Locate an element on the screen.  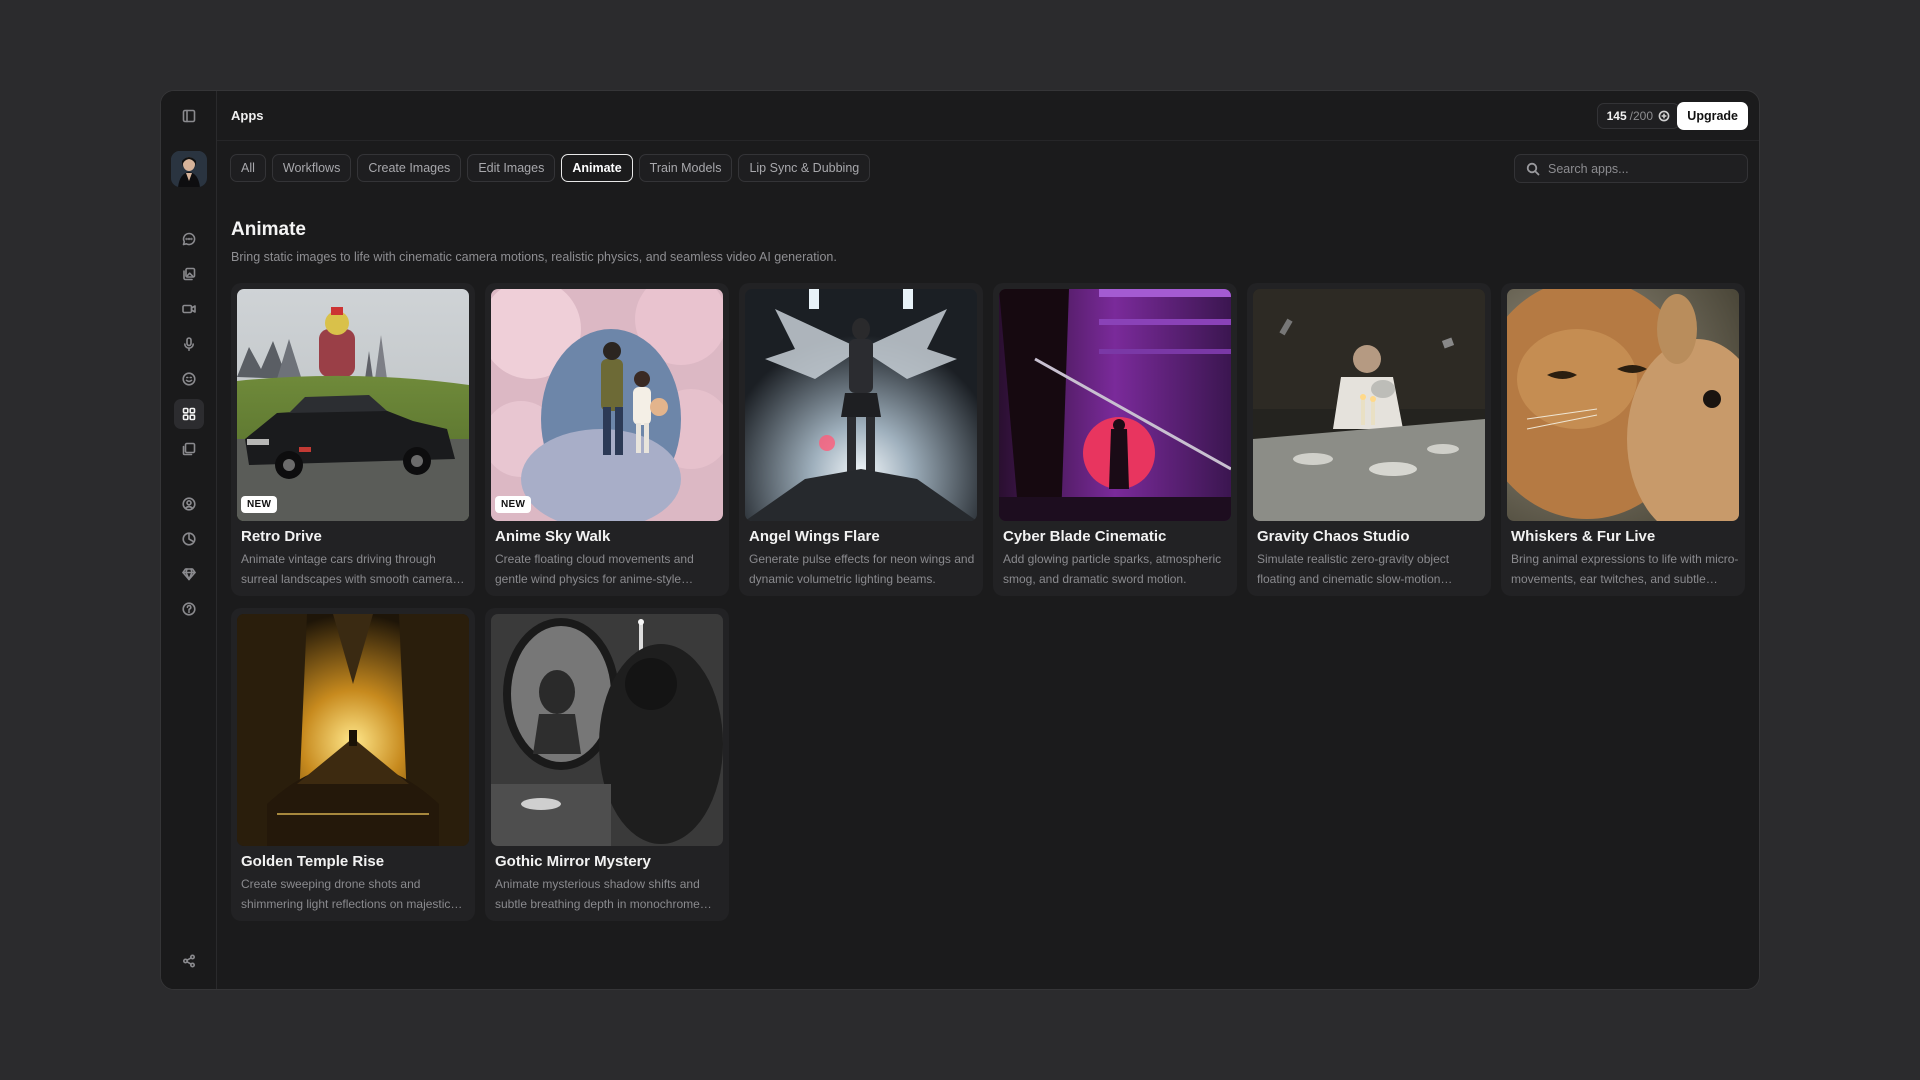
tab-all: All is located at coordinates (248, 168).